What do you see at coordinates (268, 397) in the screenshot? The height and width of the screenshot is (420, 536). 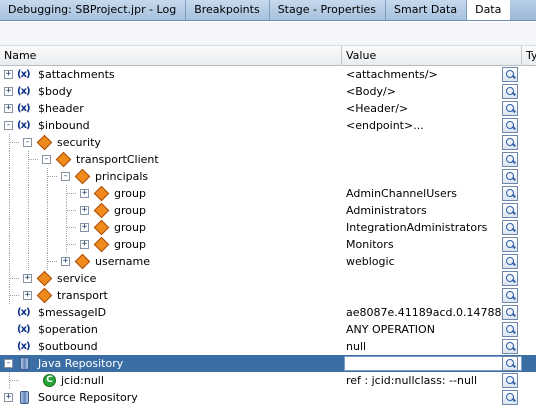 I see `tree-row: + Source Repository` at bounding box center [268, 397].